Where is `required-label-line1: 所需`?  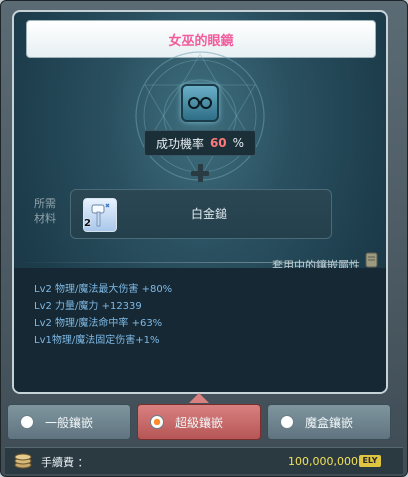 required-label-line1: 所需 is located at coordinates (45, 203).